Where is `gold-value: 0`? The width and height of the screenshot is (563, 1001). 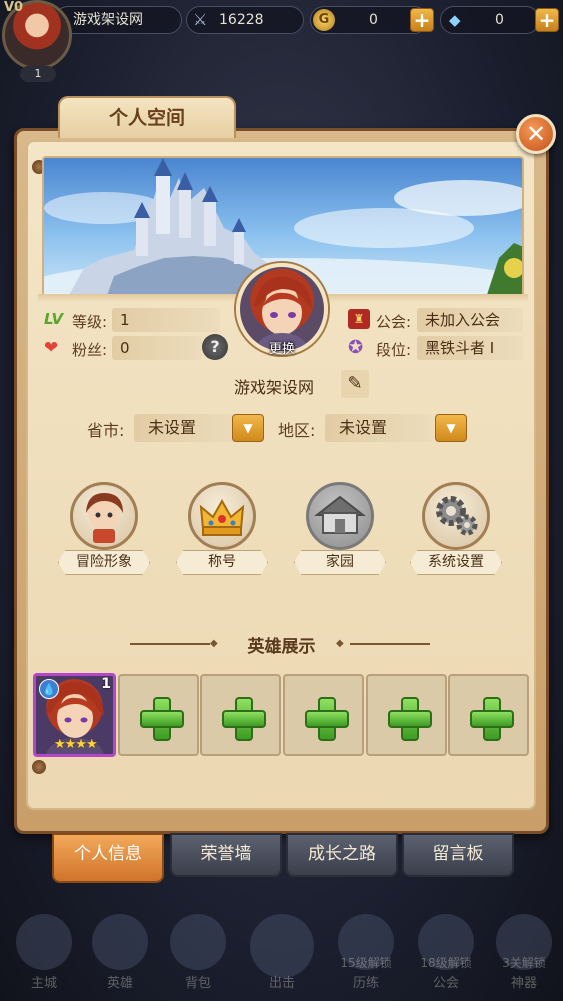
gold-value: 0 is located at coordinates (373, 20).